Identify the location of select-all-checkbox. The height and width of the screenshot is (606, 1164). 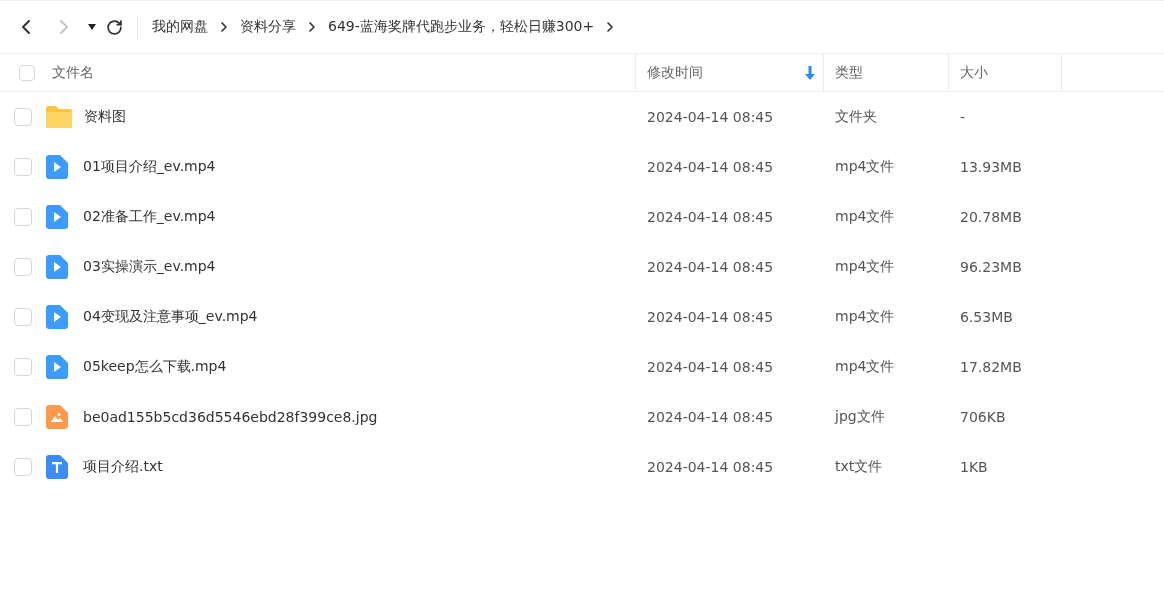
(27, 72).